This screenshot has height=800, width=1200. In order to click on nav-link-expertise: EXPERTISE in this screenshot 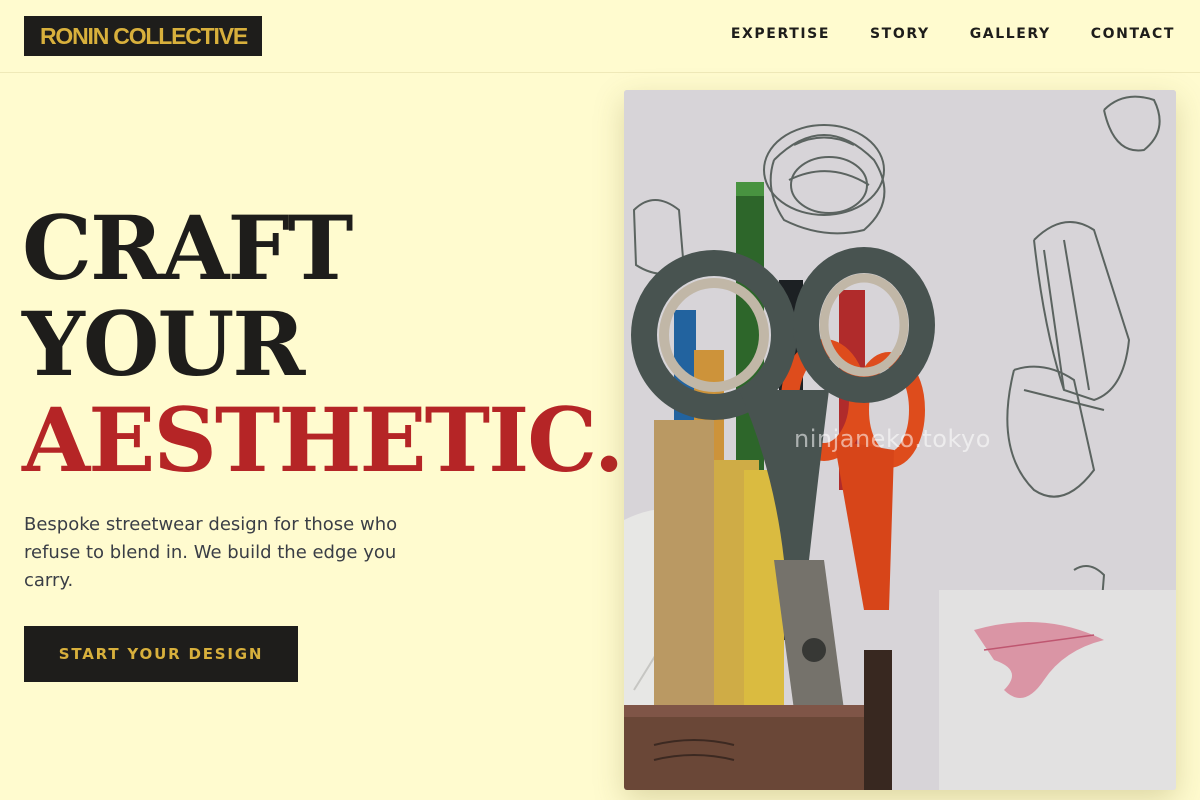, I will do `click(780, 34)`.